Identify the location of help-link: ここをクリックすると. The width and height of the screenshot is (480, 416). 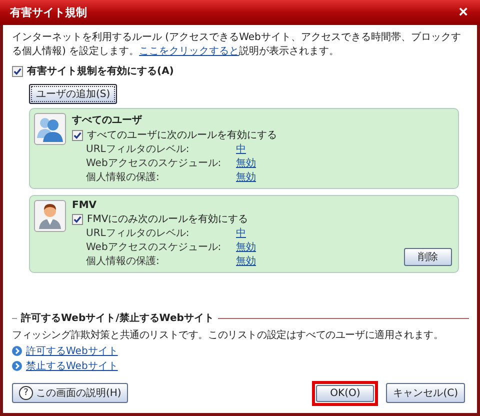
(189, 51).